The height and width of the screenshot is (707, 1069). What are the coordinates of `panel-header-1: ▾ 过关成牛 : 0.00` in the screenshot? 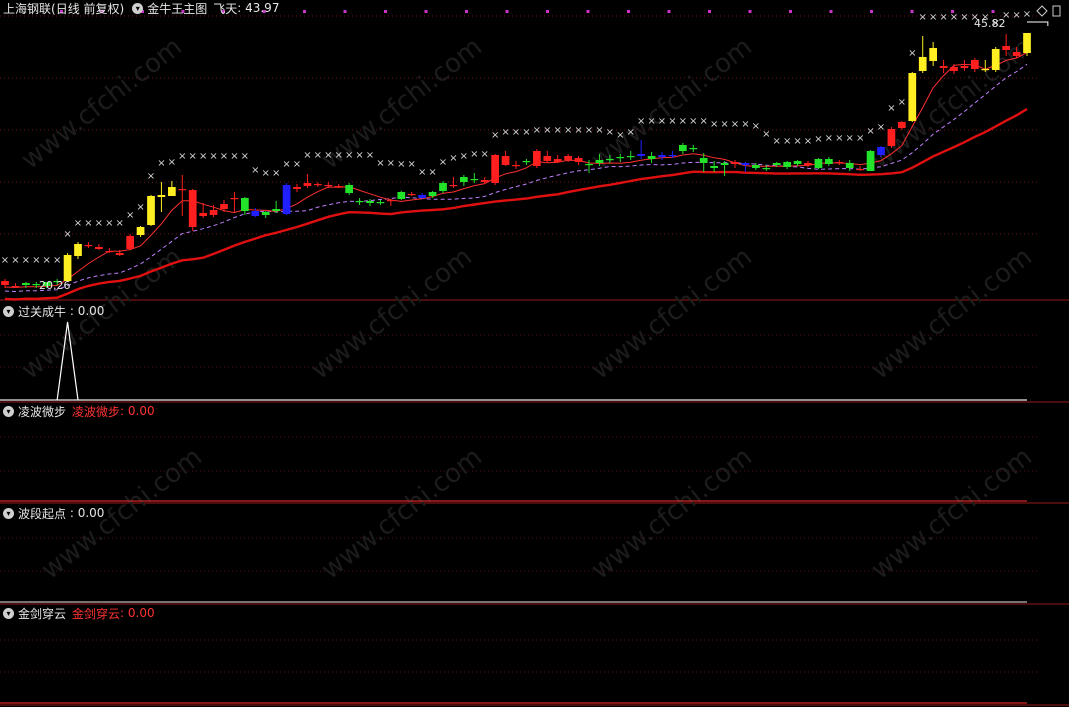 It's located at (53, 311).